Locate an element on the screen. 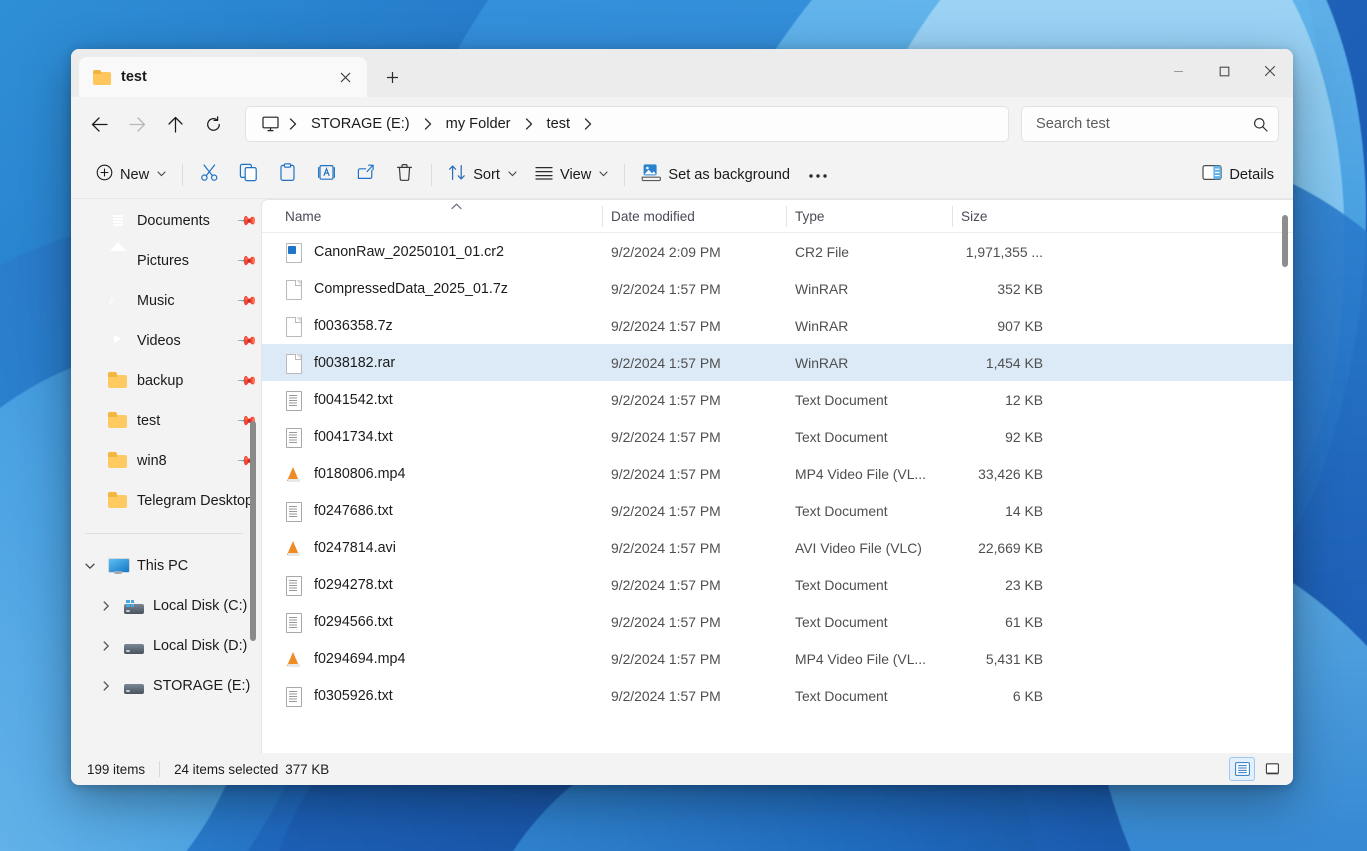  sidebar-item-label: Local Disk (D:) is located at coordinates (200, 646).